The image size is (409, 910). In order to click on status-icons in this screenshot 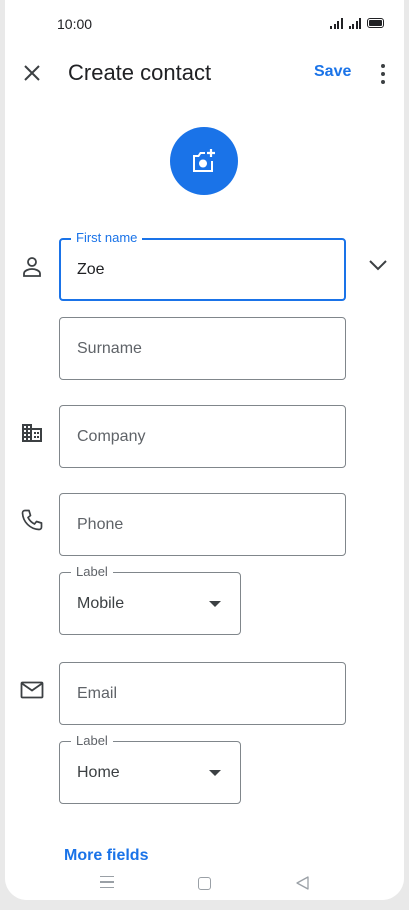, I will do `click(357, 22)`.